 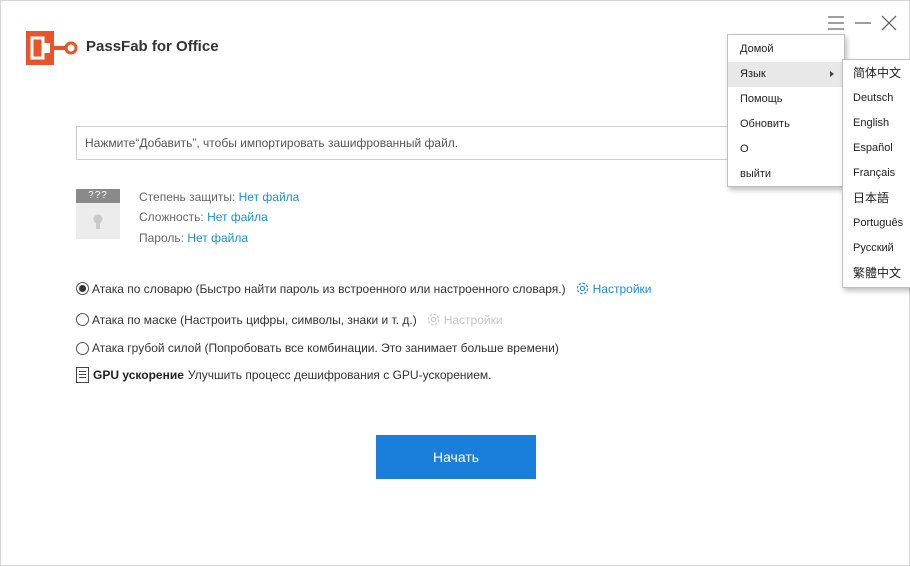 What do you see at coordinates (161, 238) in the screenshot?
I see `password-label: Пароль:` at bounding box center [161, 238].